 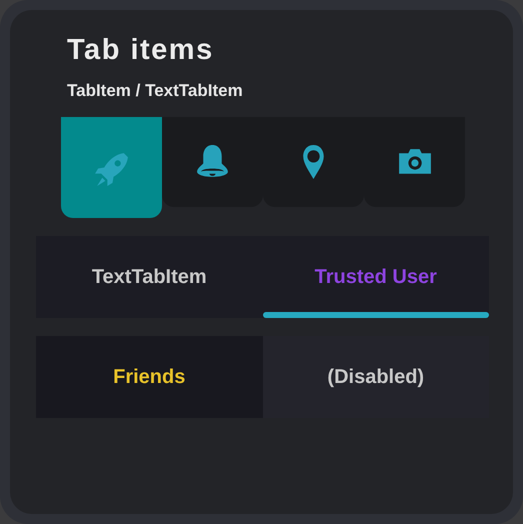 I want to click on text-tab: (Disabled), so click(x=375, y=377).